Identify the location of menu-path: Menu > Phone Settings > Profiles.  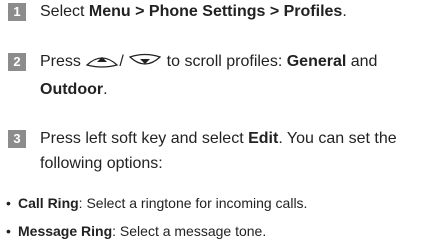
(215, 11).